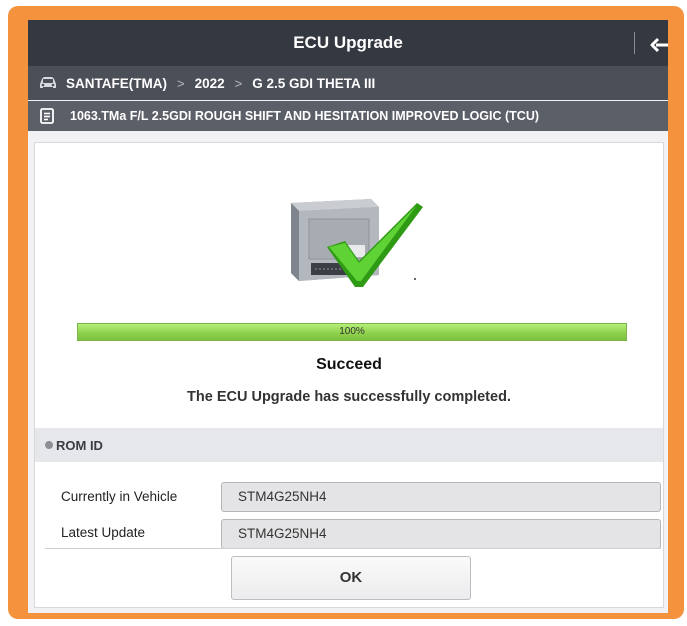 The image size is (687, 626). Describe the element at coordinates (353, 548) in the screenshot. I see `divider` at that location.